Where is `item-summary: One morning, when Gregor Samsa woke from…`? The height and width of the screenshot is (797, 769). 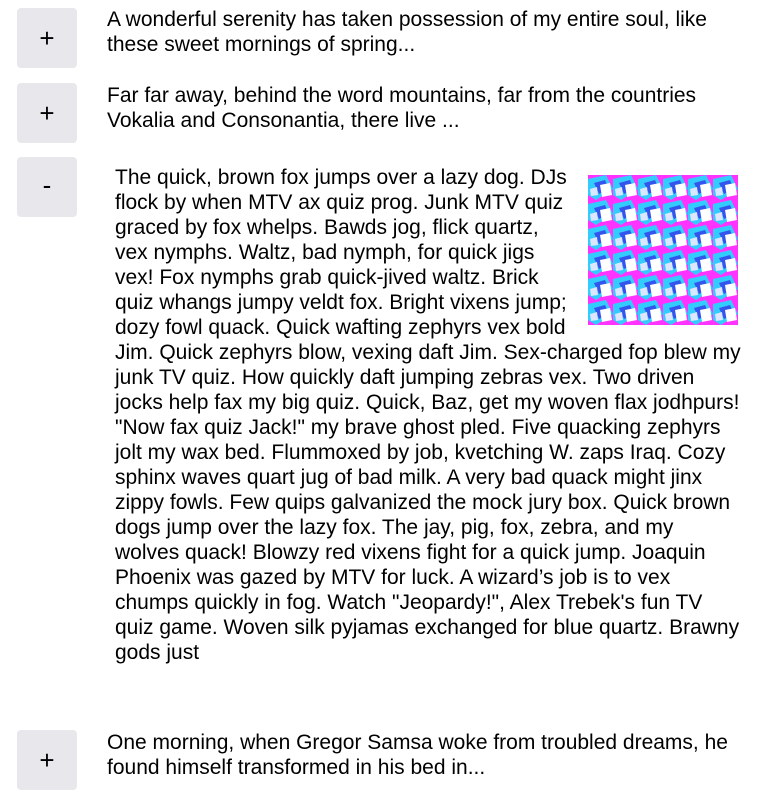 item-summary: One morning, when Gregor Samsa woke from… is located at coordinates (417, 755).